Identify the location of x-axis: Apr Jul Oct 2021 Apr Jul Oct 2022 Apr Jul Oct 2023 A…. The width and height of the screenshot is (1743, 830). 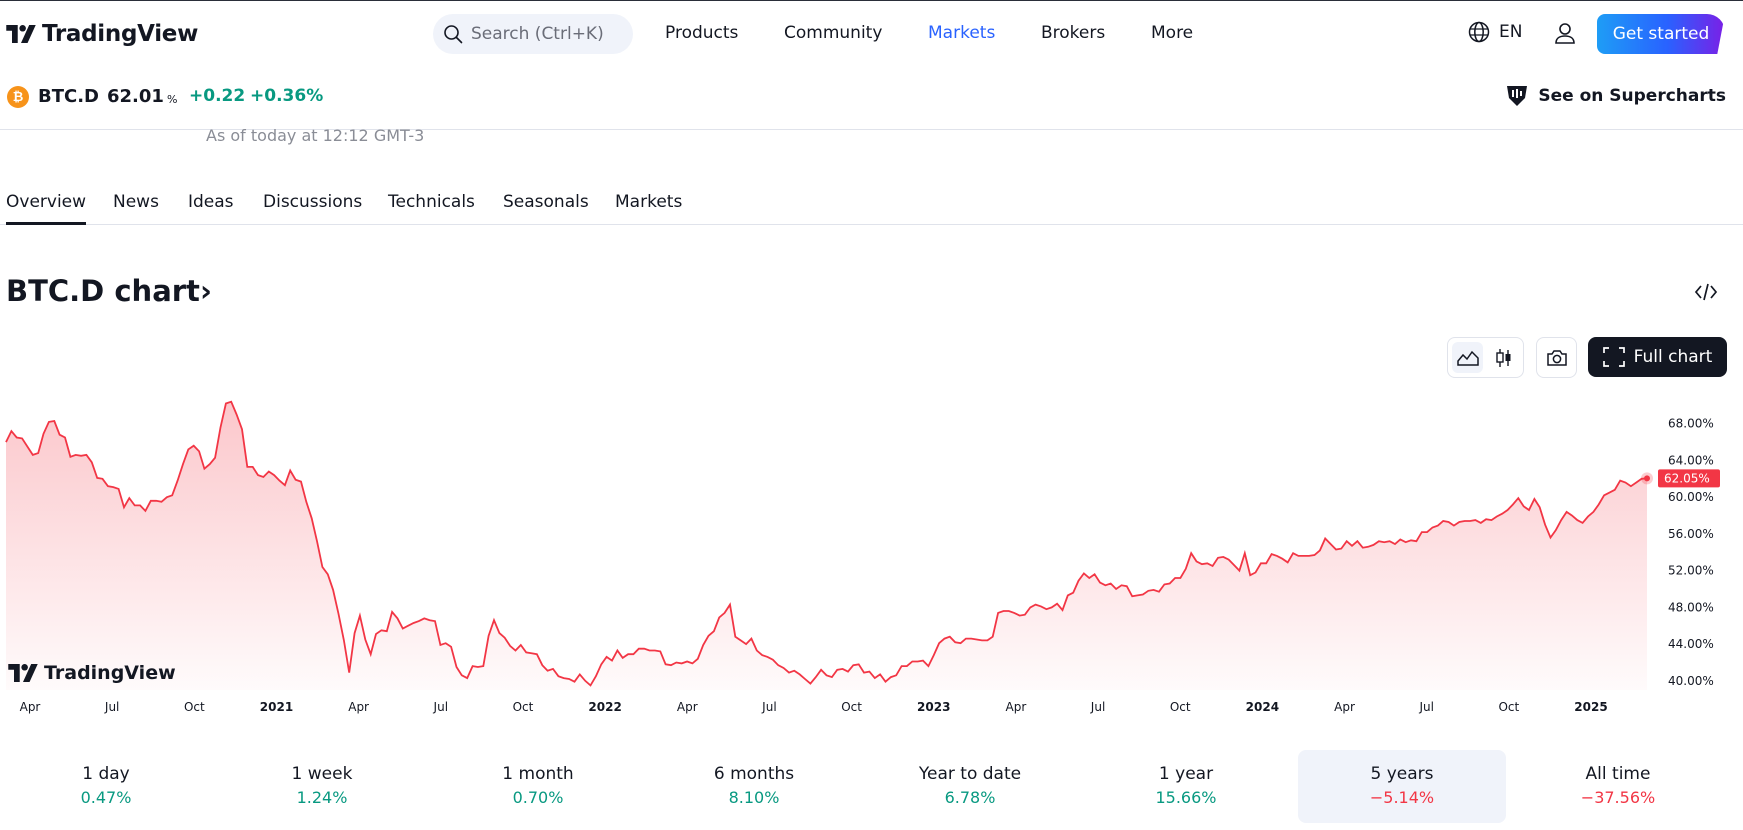
(814, 707).